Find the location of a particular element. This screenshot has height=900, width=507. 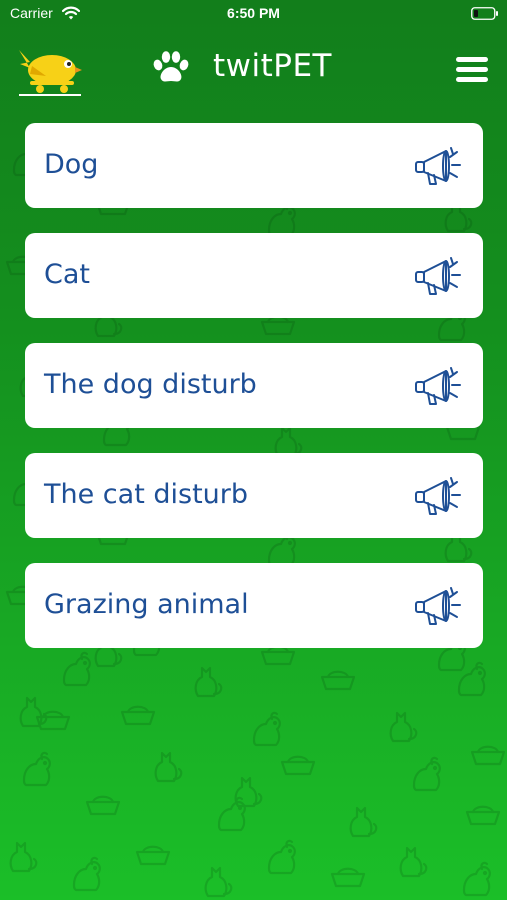

status-bar: Carrier 6:50 PM is located at coordinates (253, 14).